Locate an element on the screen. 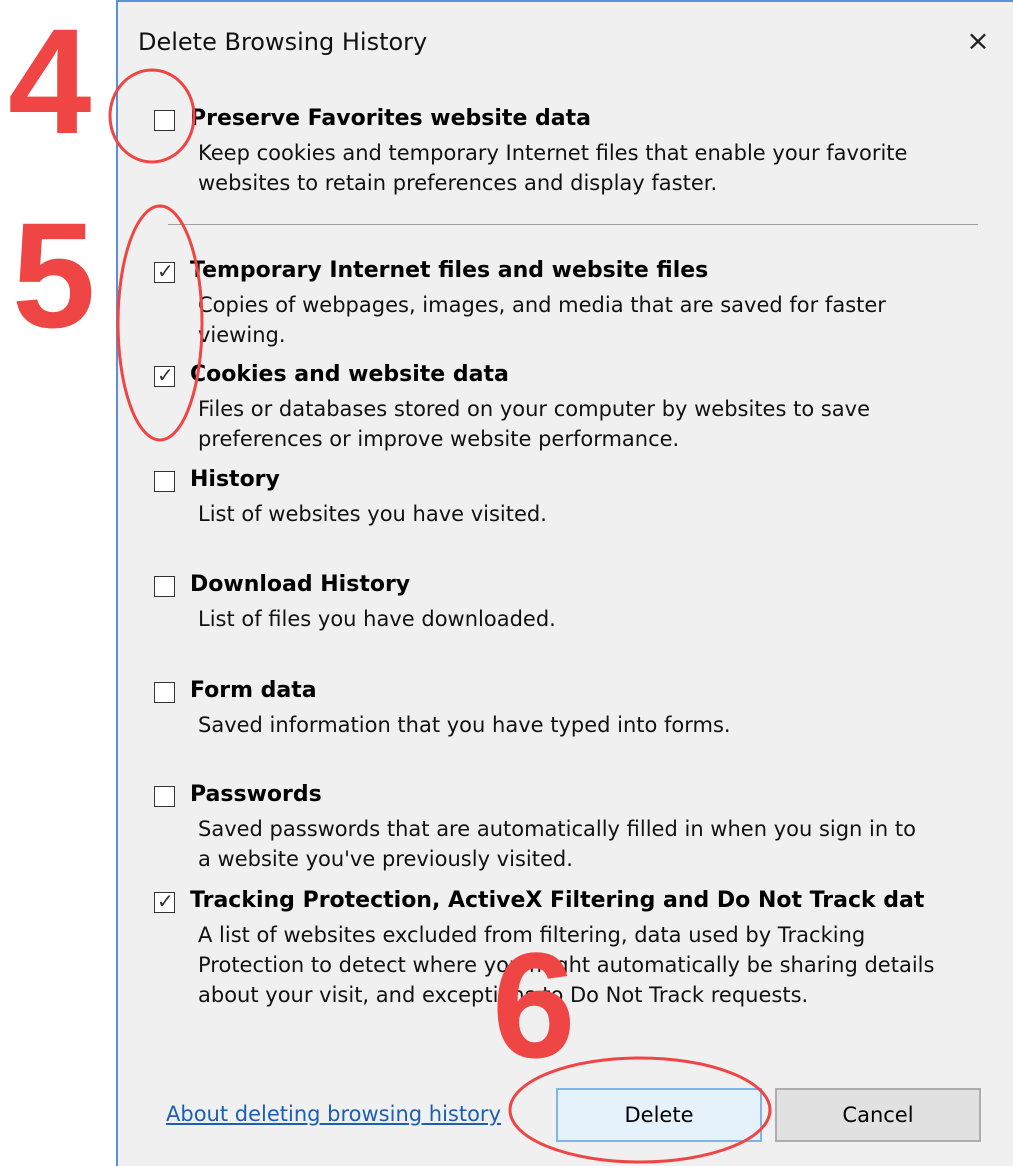 Image resolution: width=1013 pixels, height=1166 pixels. option-label: Passwords is located at coordinates (256, 794).